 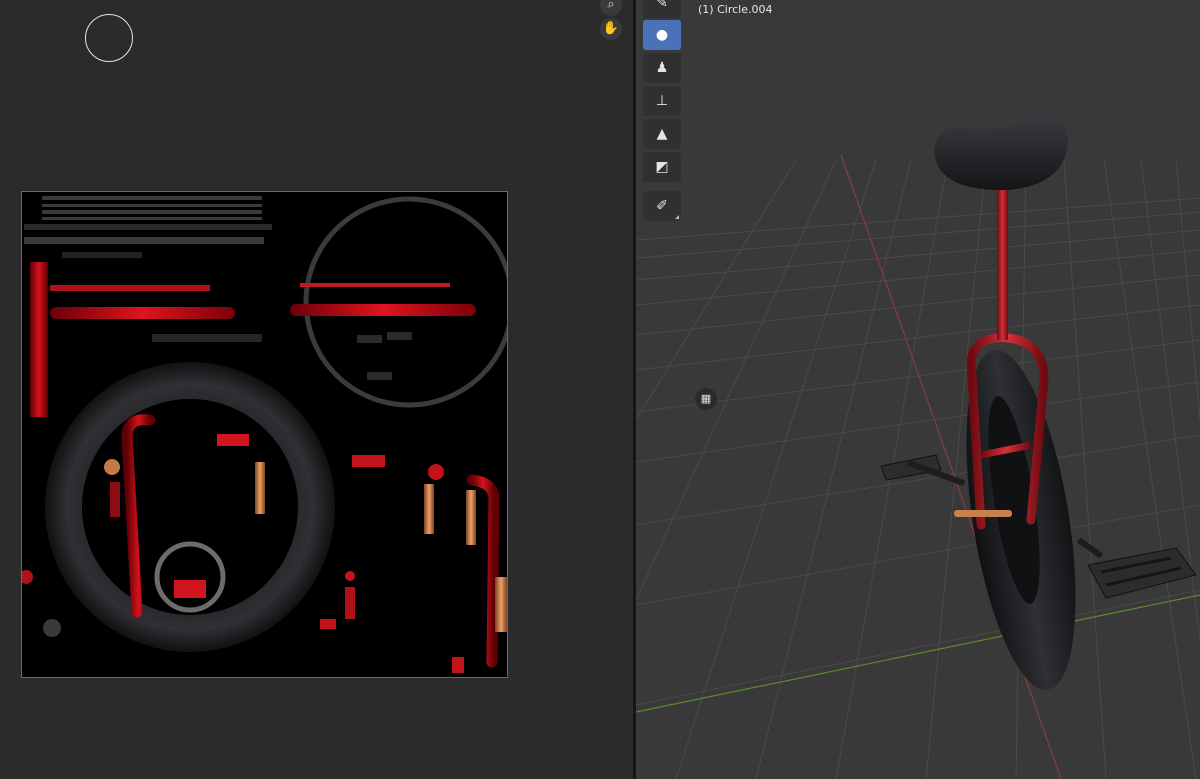 What do you see at coordinates (662, 9) in the screenshot?
I see `brush-icon: ✎` at bounding box center [662, 9].